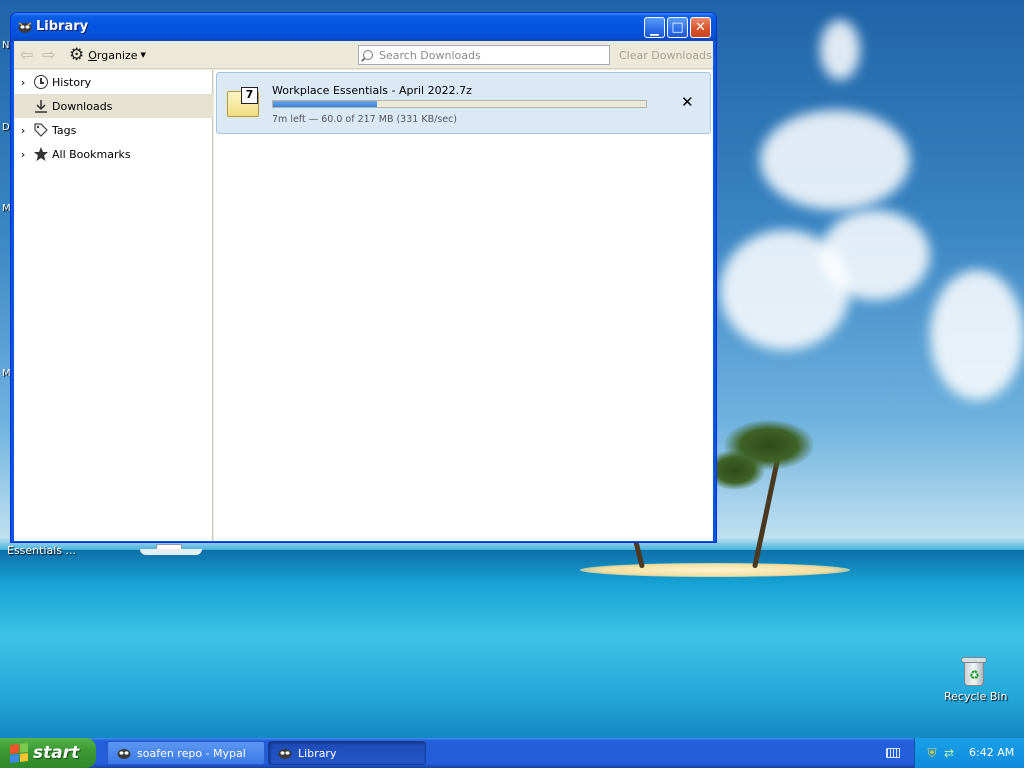 The width and height of the screenshot is (1024, 768). I want to click on keyboard-icon, so click(893, 753).